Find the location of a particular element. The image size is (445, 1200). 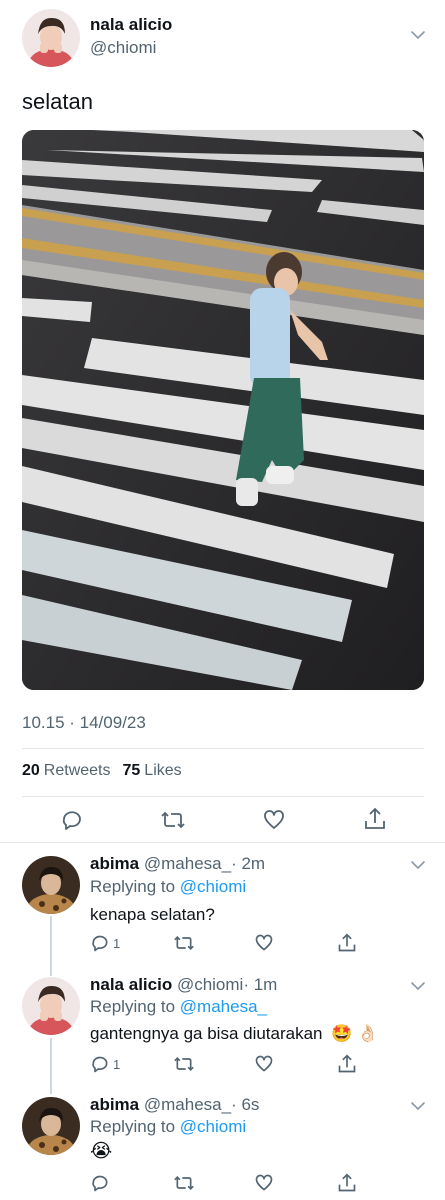

reply-text-row: gantengnya ga bisa diutarakan 🤩 👌🏻 is located at coordinates (234, 1034).